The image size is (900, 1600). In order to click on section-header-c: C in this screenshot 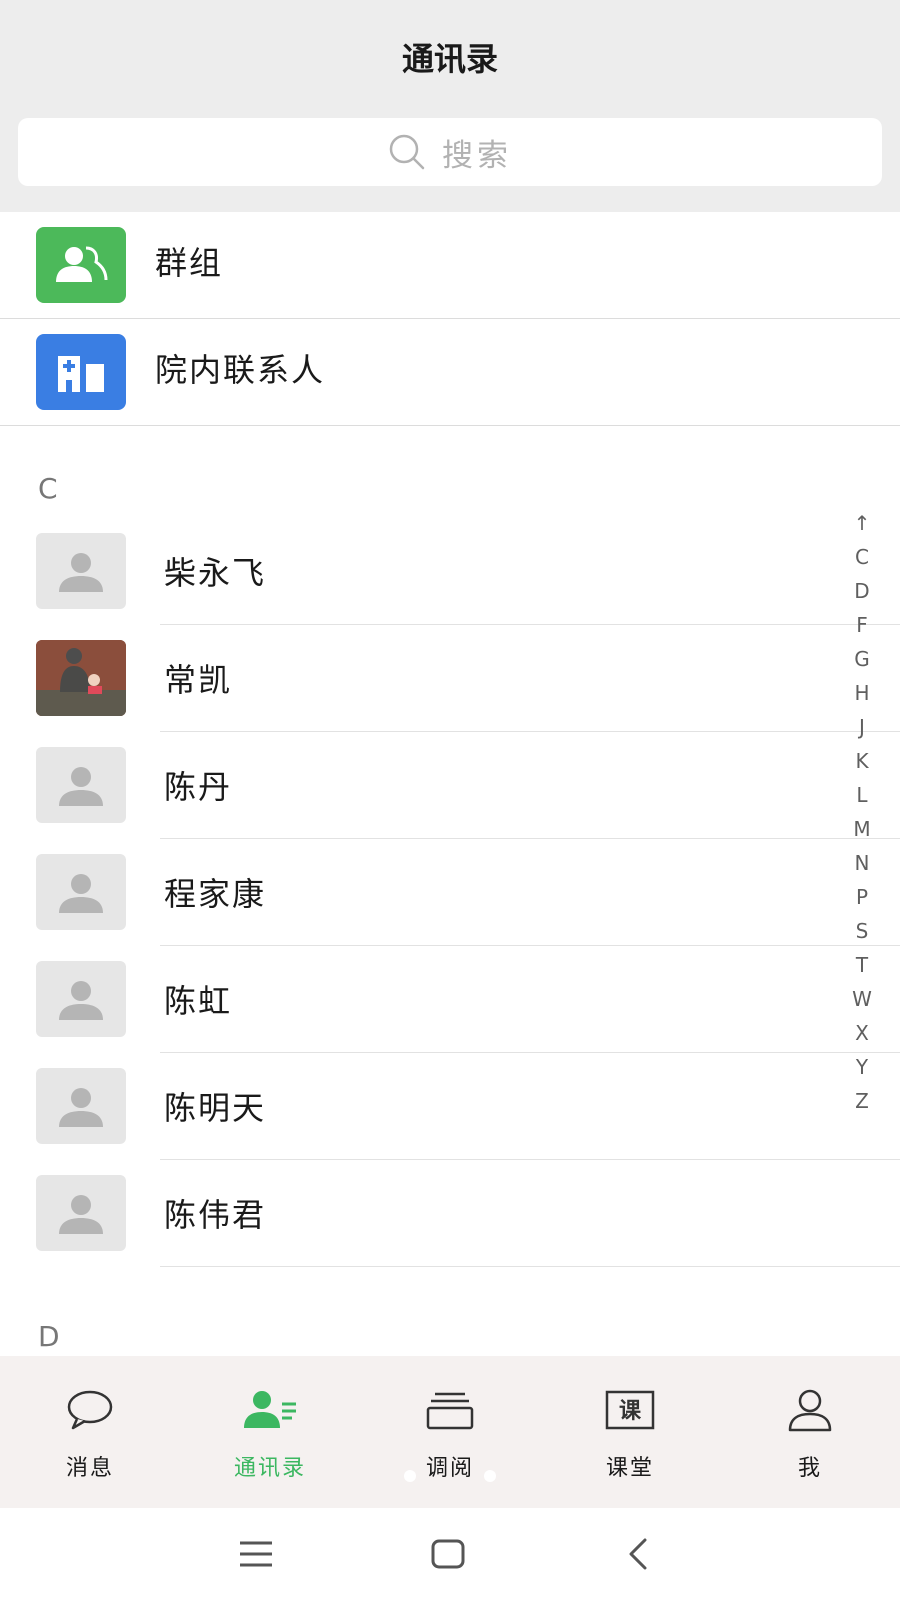, I will do `click(48, 488)`.